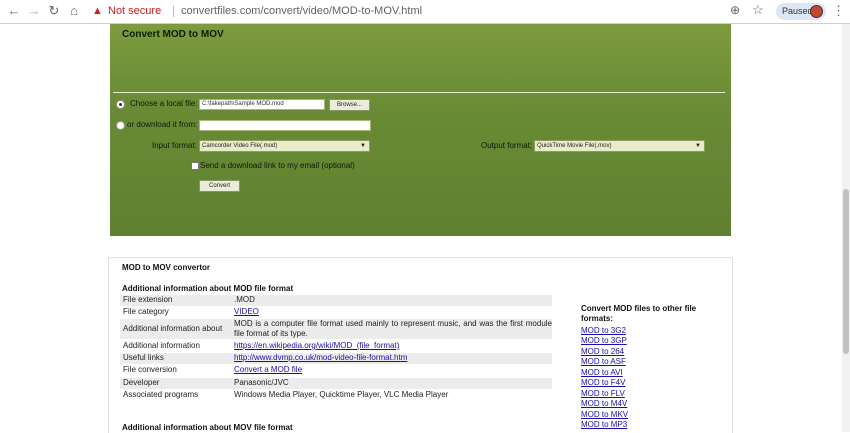  Describe the element at coordinates (816, 11) in the screenshot. I see `avatar` at that location.